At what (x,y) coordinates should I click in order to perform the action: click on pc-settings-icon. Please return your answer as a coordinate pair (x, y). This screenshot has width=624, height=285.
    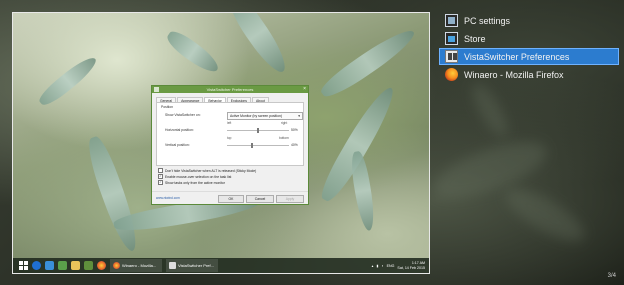
    Looking at the image, I should click on (451, 20).